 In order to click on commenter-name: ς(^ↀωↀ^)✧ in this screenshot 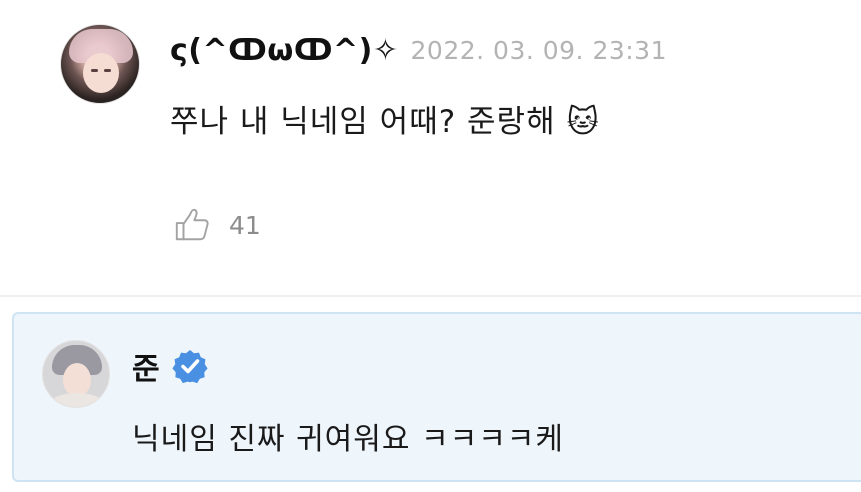, I will do `click(284, 50)`.